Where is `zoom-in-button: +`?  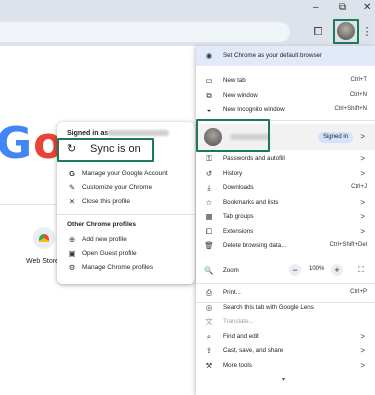
zoom-in-button: + is located at coordinates (337, 270).